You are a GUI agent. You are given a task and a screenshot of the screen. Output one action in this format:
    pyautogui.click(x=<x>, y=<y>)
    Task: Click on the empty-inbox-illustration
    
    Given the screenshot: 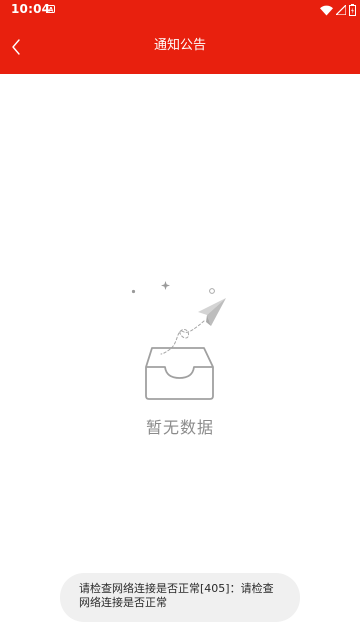 What is the action you would take?
    pyautogui.click(x=178, y=340)
    